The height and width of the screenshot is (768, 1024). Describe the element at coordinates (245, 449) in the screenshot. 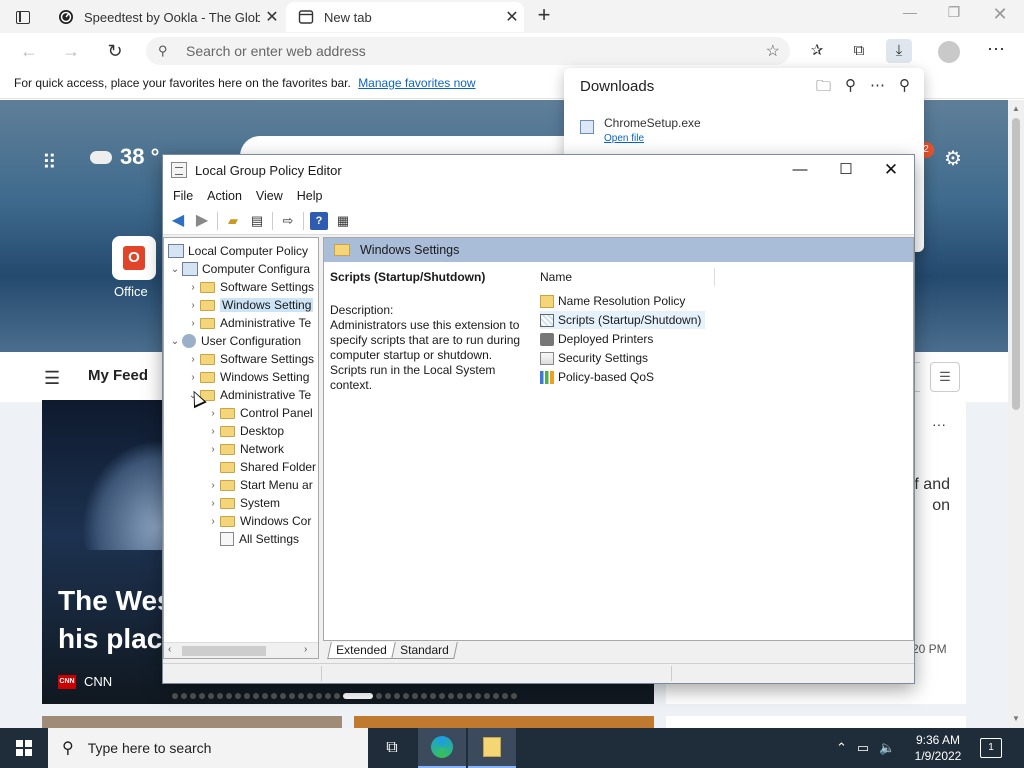

I see `tree-node: › Network` at that location.